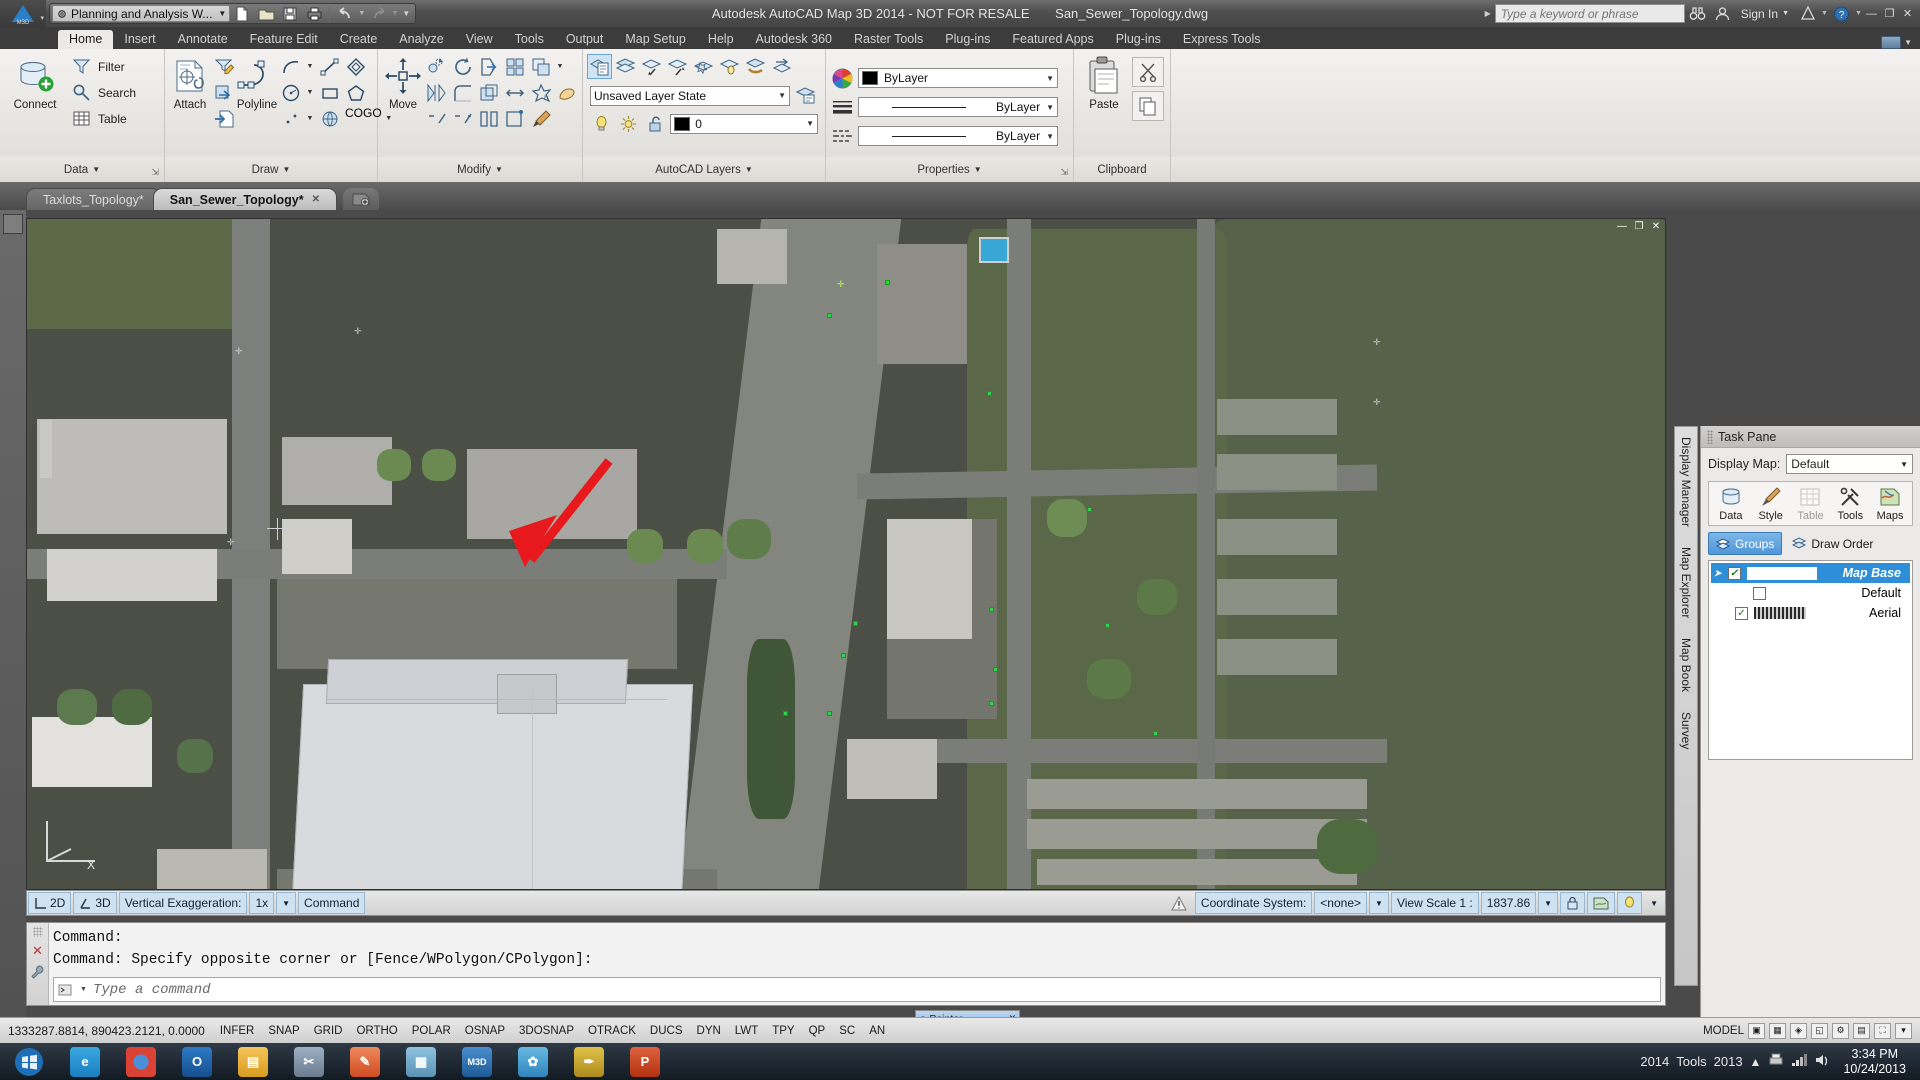  What do you see at coordinates (82, 169) in the screenshot?
I see `panel-label-data: Data ▼ ⇲` at bounding box center [82, 169].